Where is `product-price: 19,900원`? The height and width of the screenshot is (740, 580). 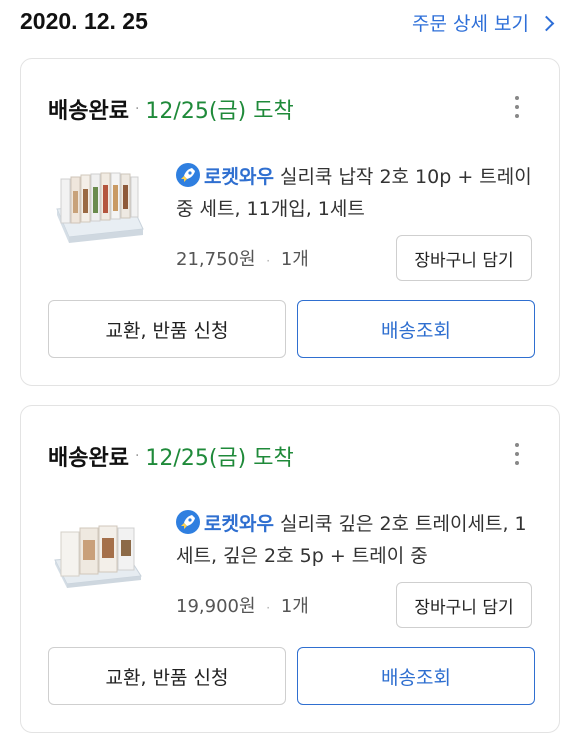
product-price: 19,900원 is located at coordinates (216, 606).